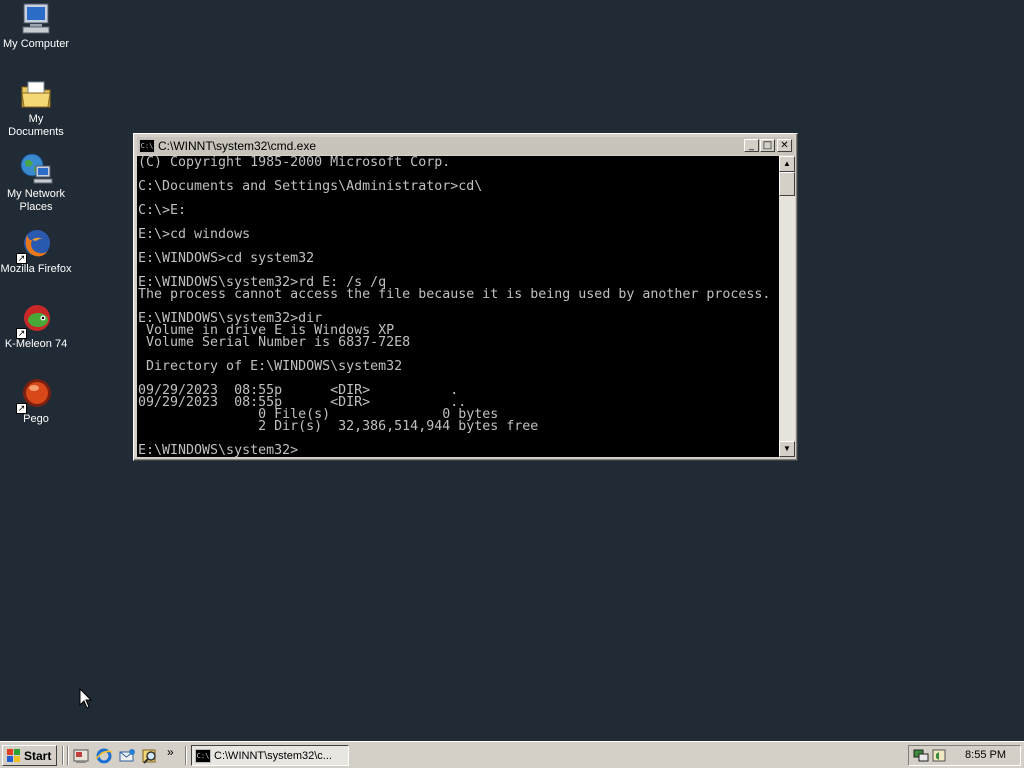 This screenshot has height=768, width=1024. What do you see at coordinates (36, 44) in the screenshot?
I see `desktop-icon-label: My Computer` at bounding box center [36, 44].